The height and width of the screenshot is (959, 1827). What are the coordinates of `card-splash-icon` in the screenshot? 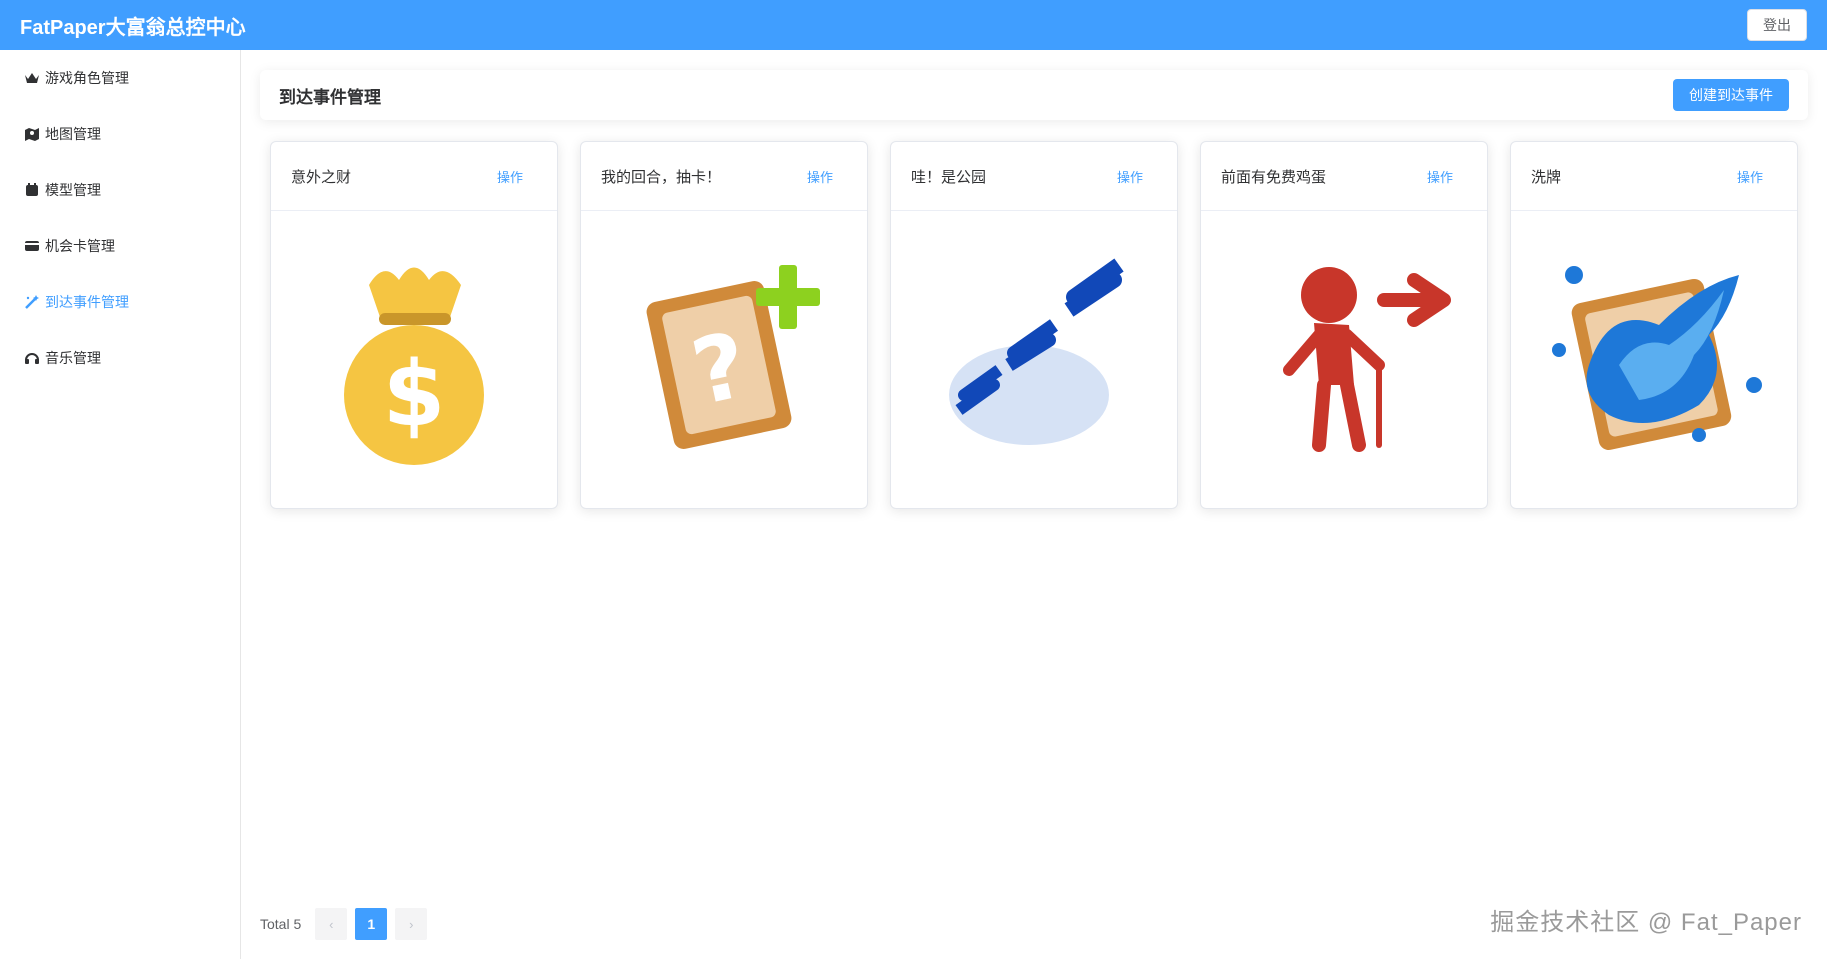 It's located at (1657, 357).